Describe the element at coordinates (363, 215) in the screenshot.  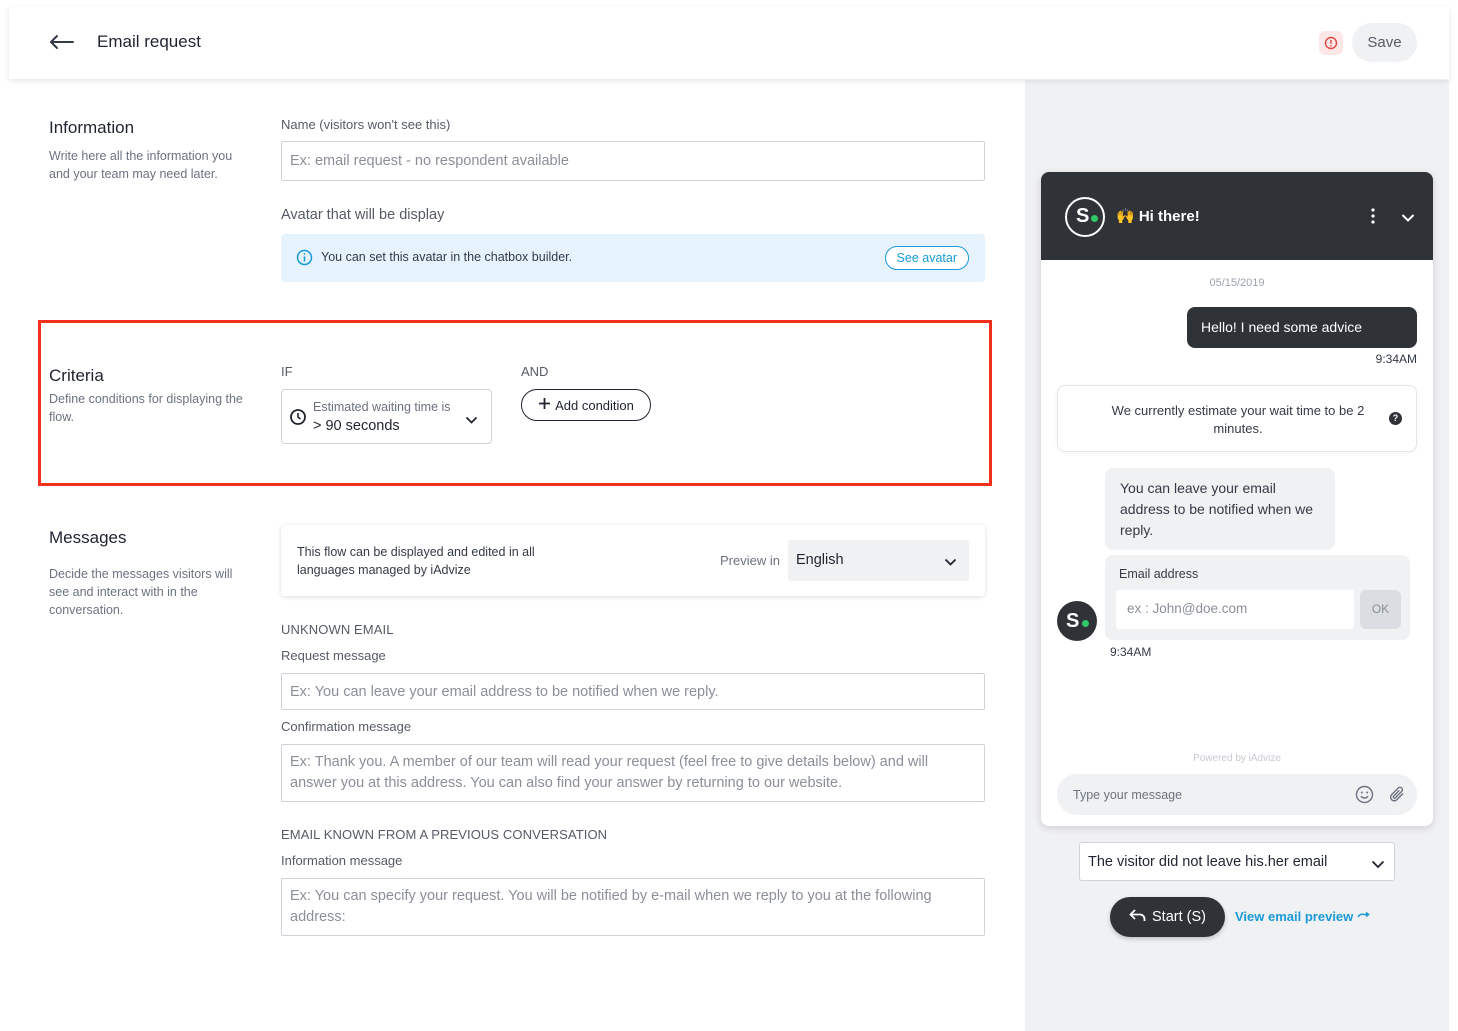
I see `avatar-label: Avatar that will be display` at that location.